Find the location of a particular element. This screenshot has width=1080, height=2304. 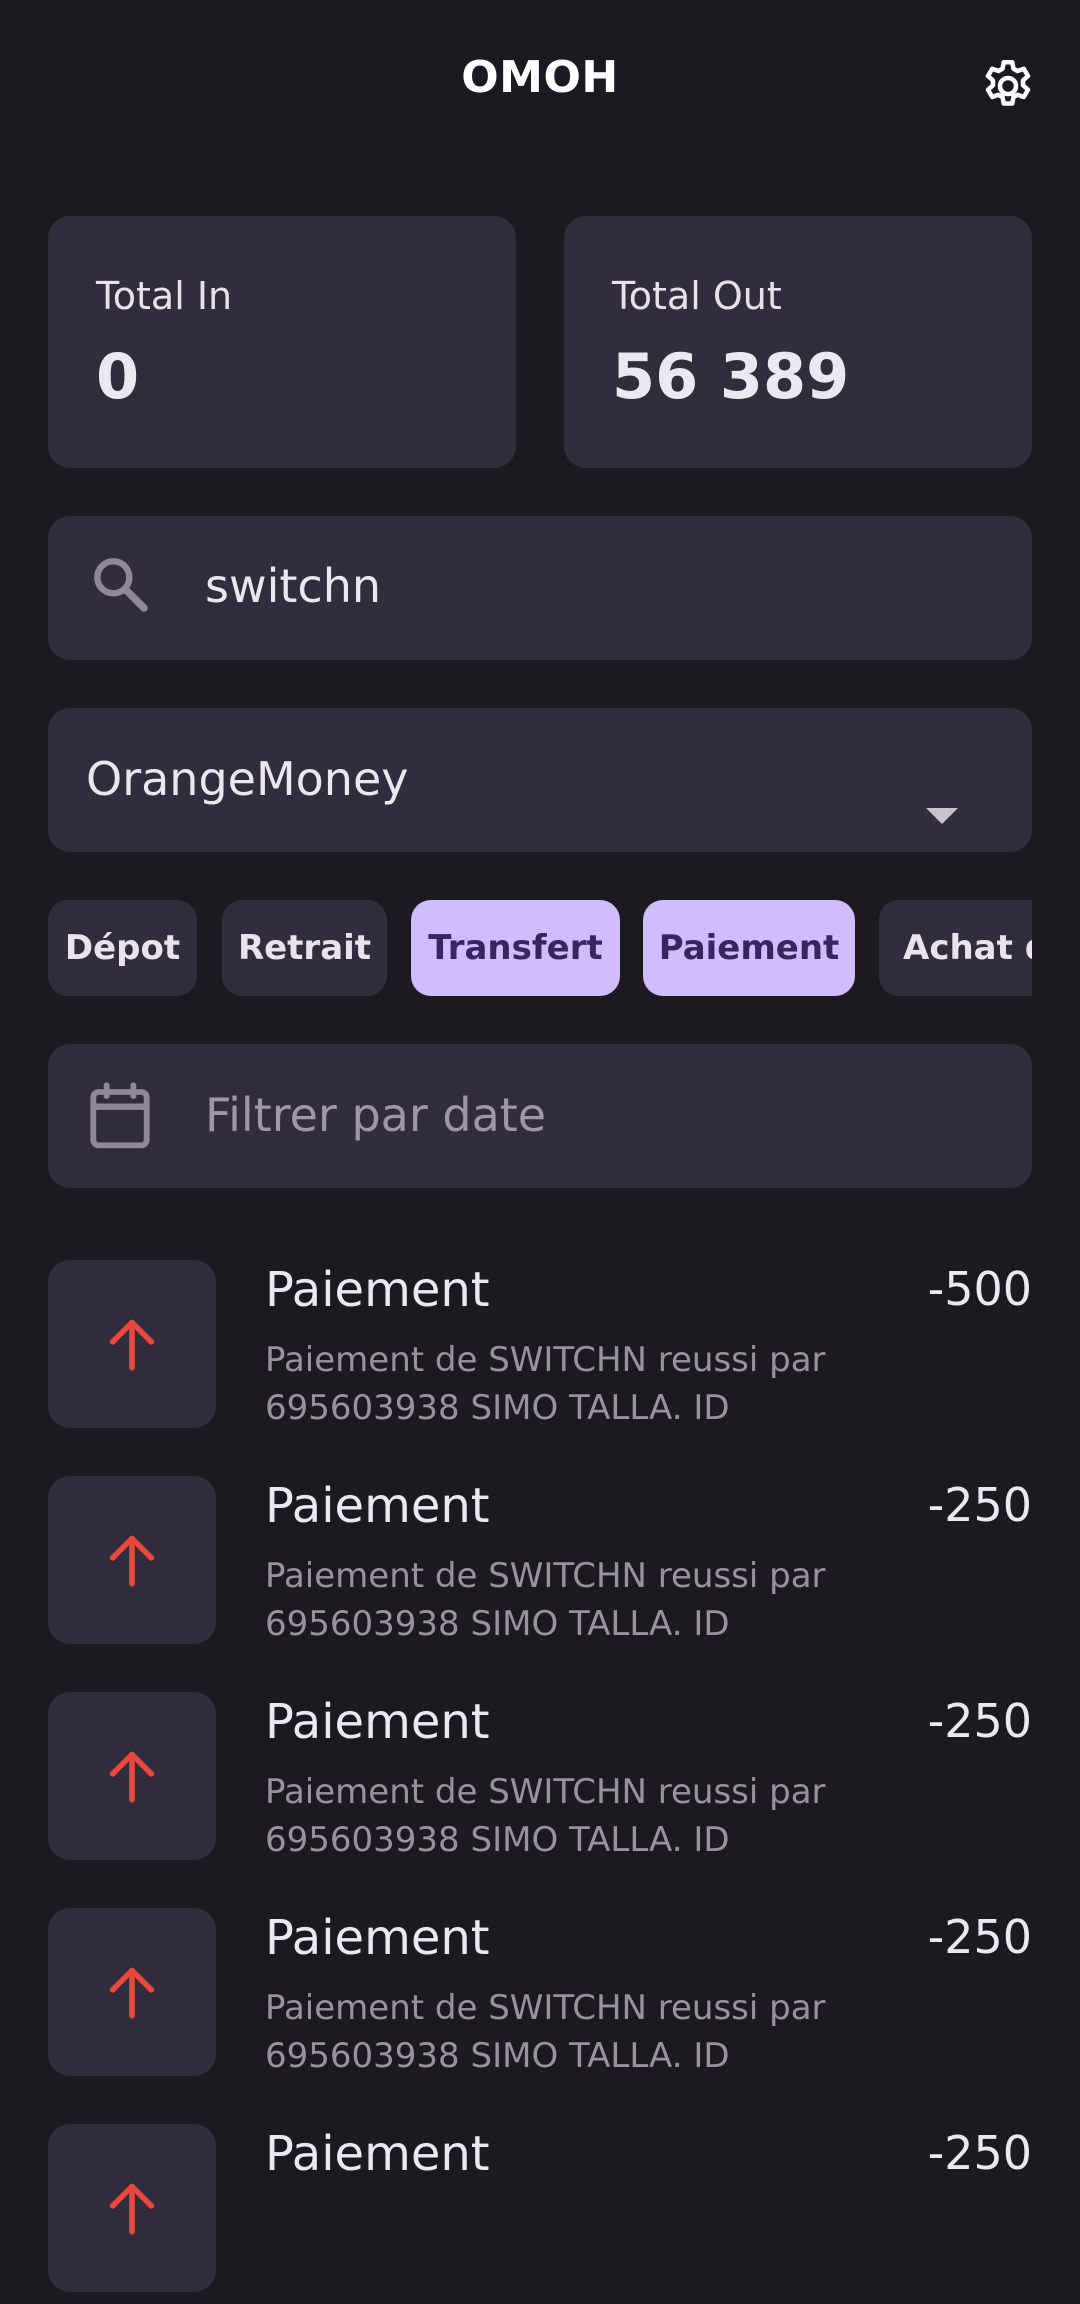

date-filter-placeholder: Filtrer par date is located at coordinates (376, 1115).